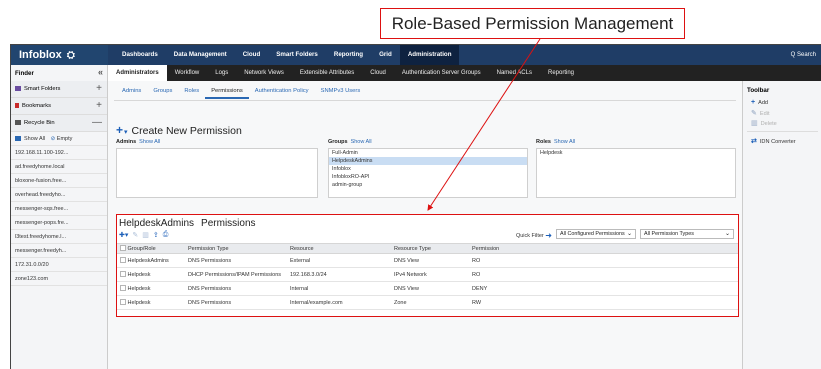 This screenshot has width=821, height=369. I want to click on smart-folder-icon, so click(18, 88).